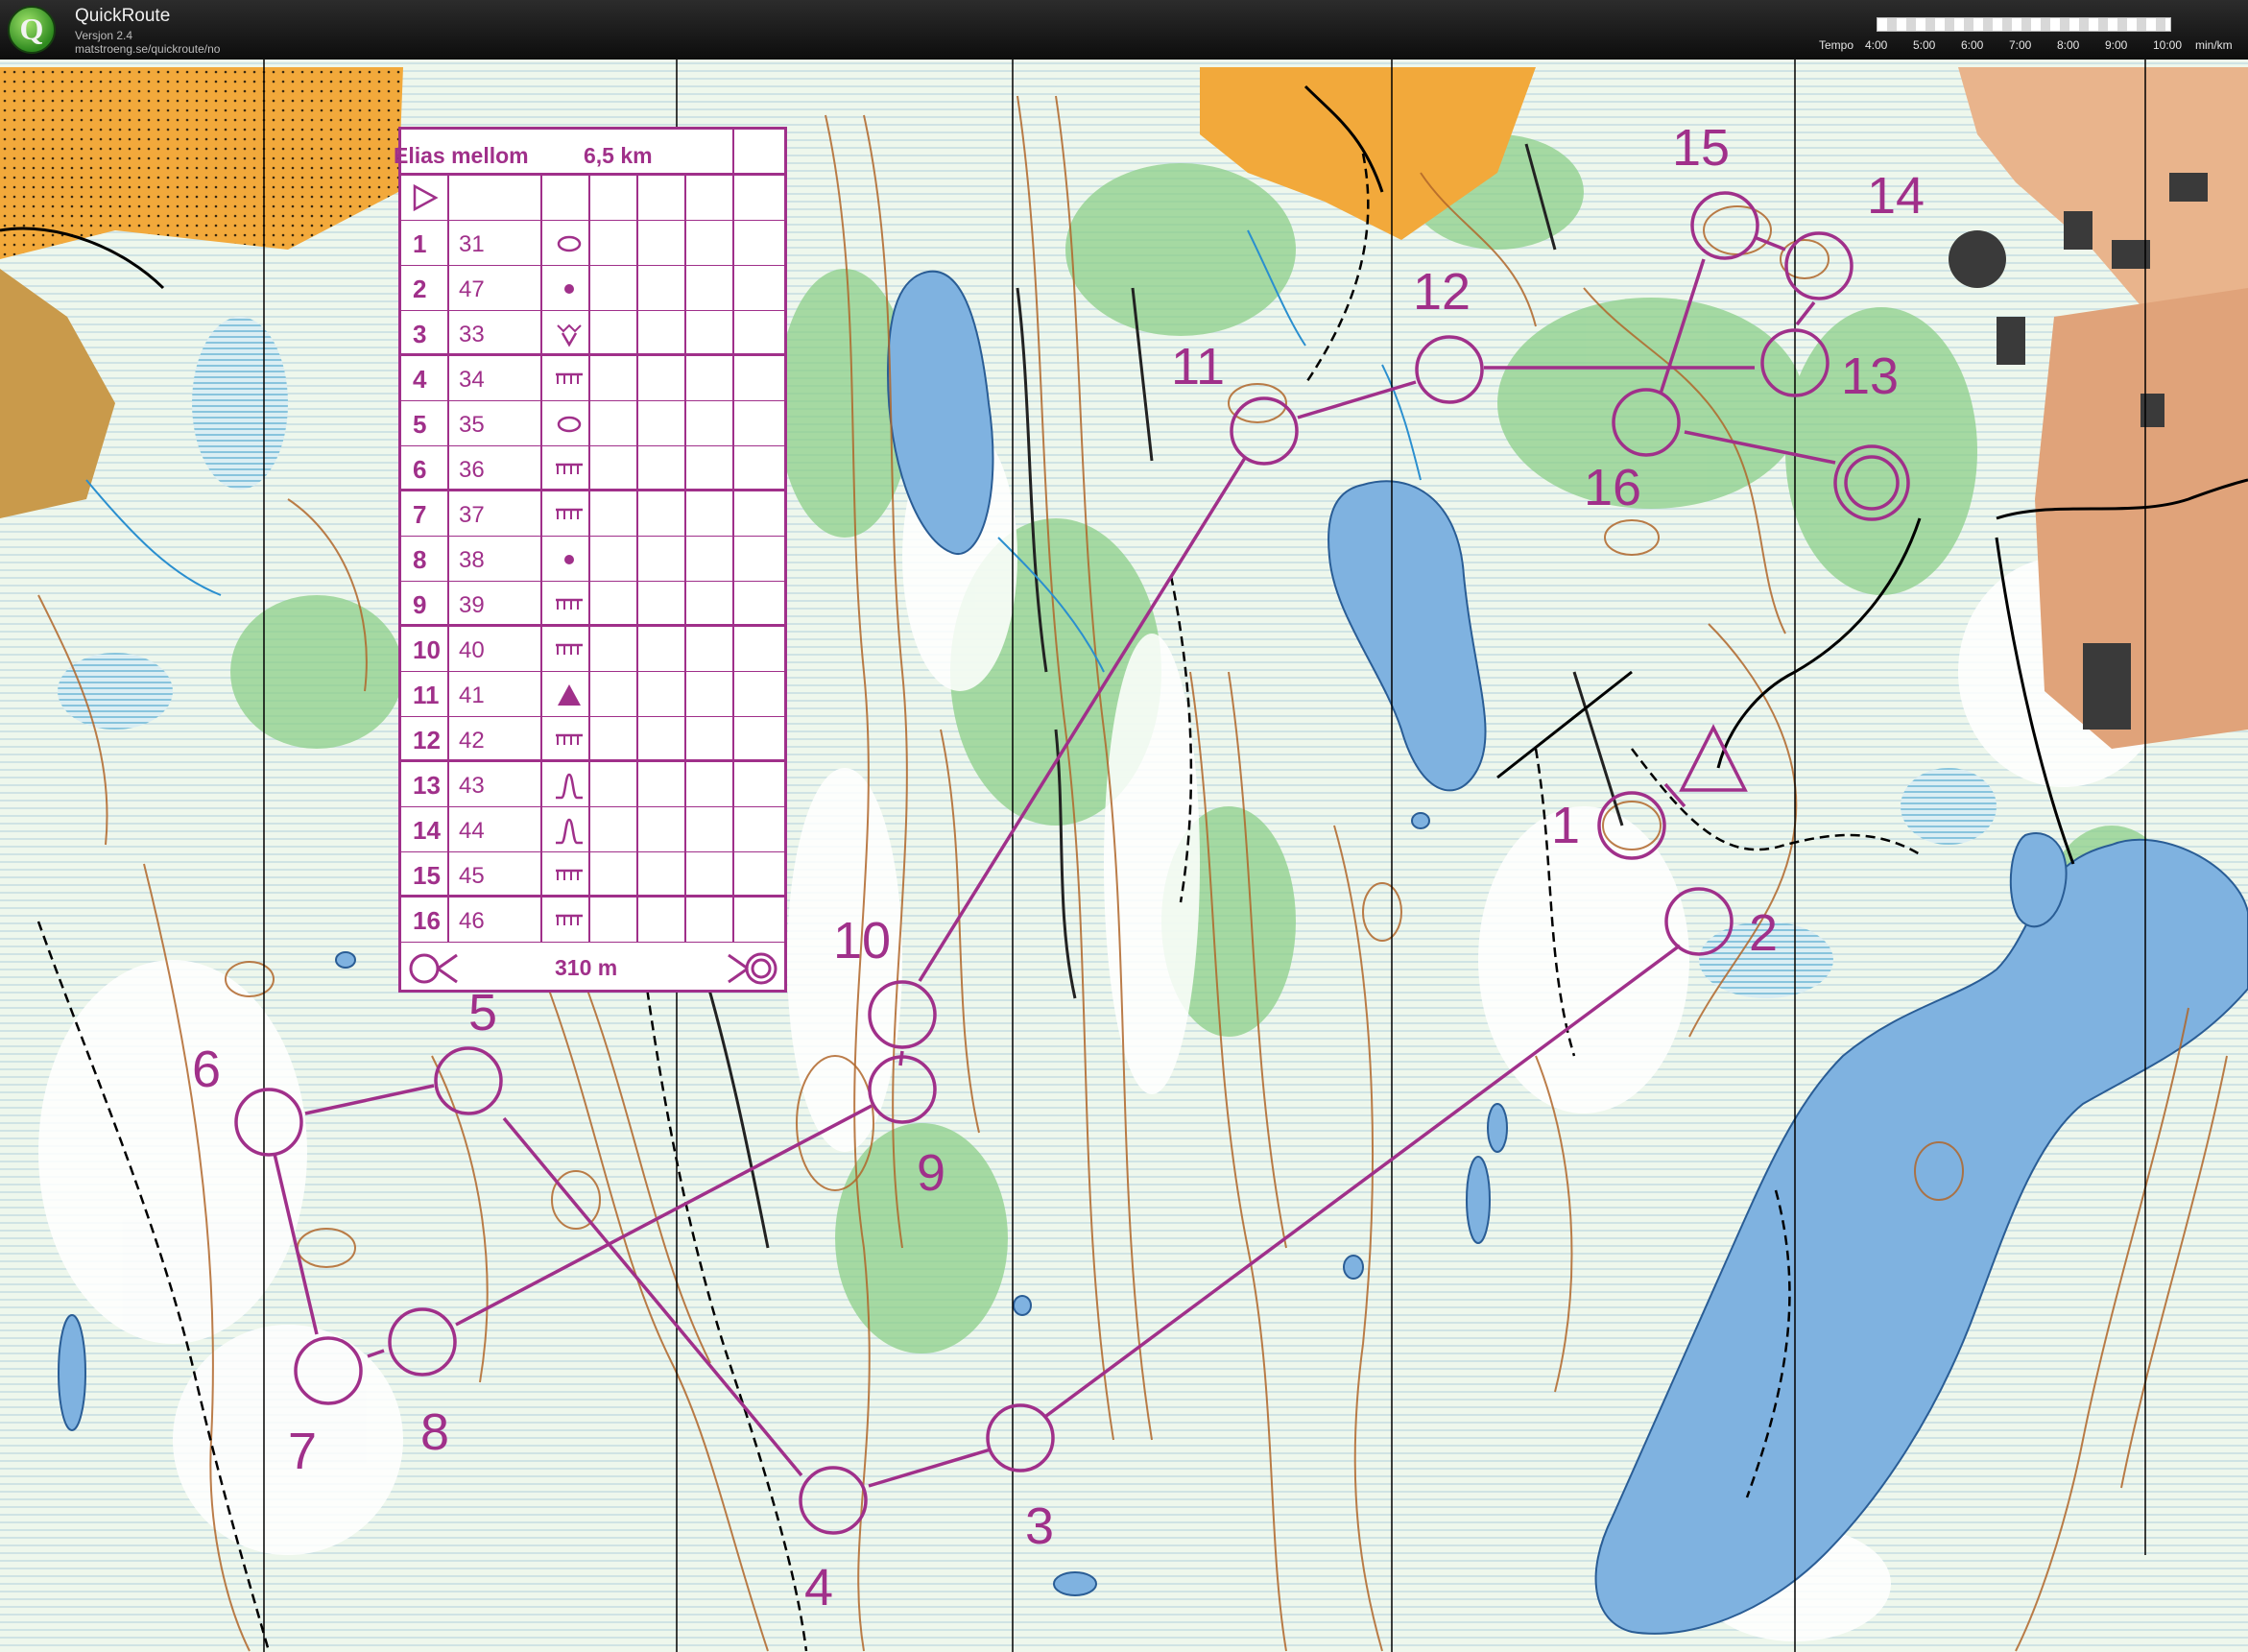 Image resolution: width=2248 pixels, height=1652 pixels. I want to click on app-title: QuickRoute, so click(123, 16).